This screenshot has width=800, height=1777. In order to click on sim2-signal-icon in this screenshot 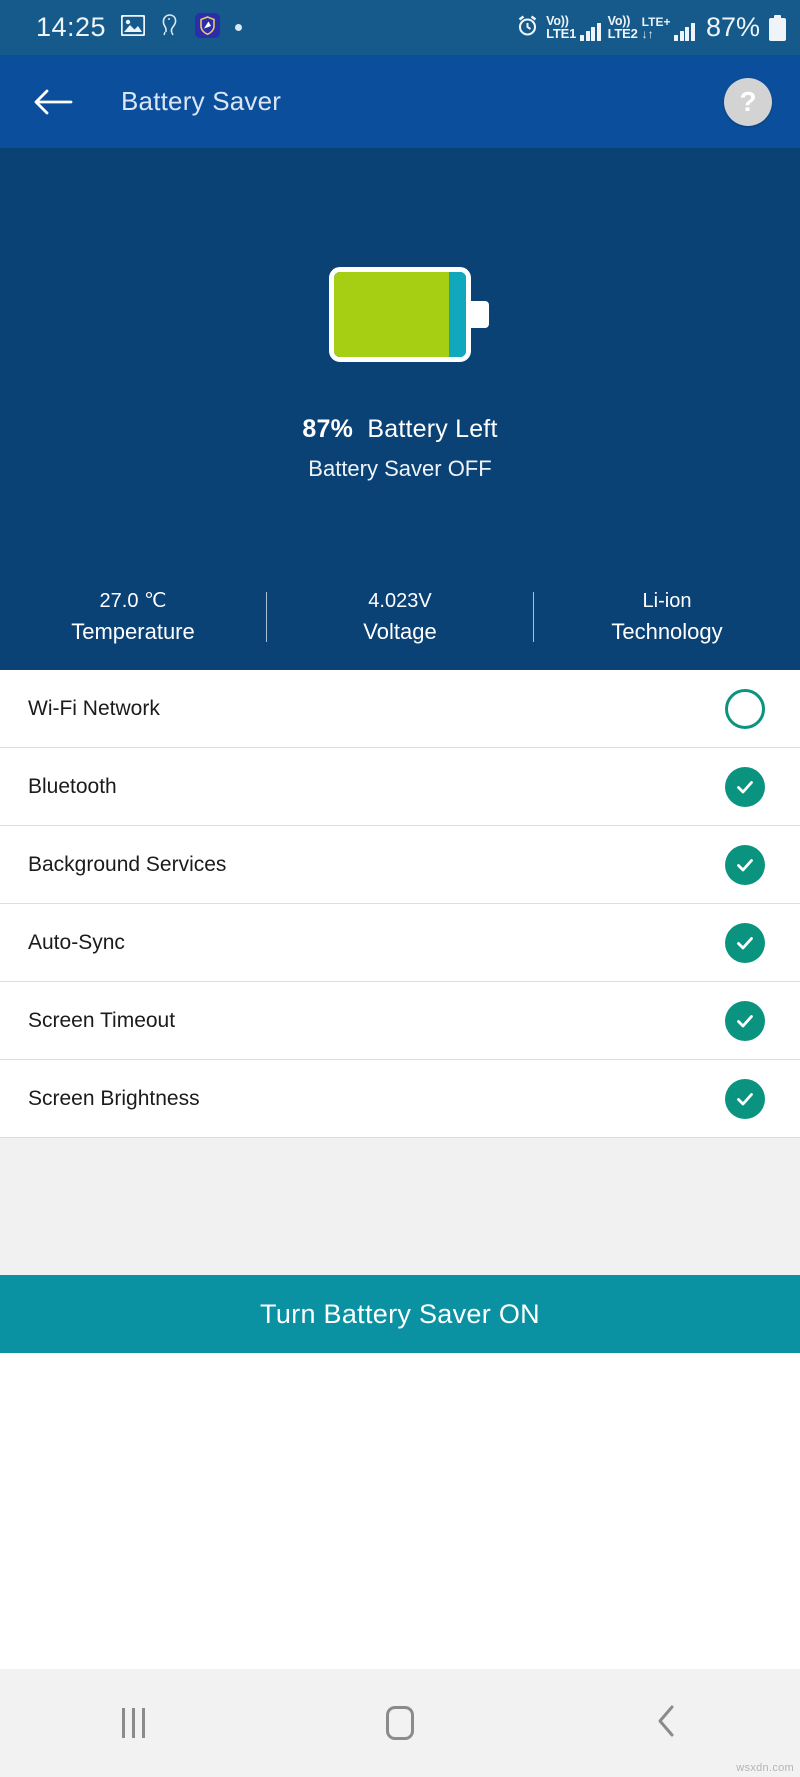, I will do `click(684, 31)`.